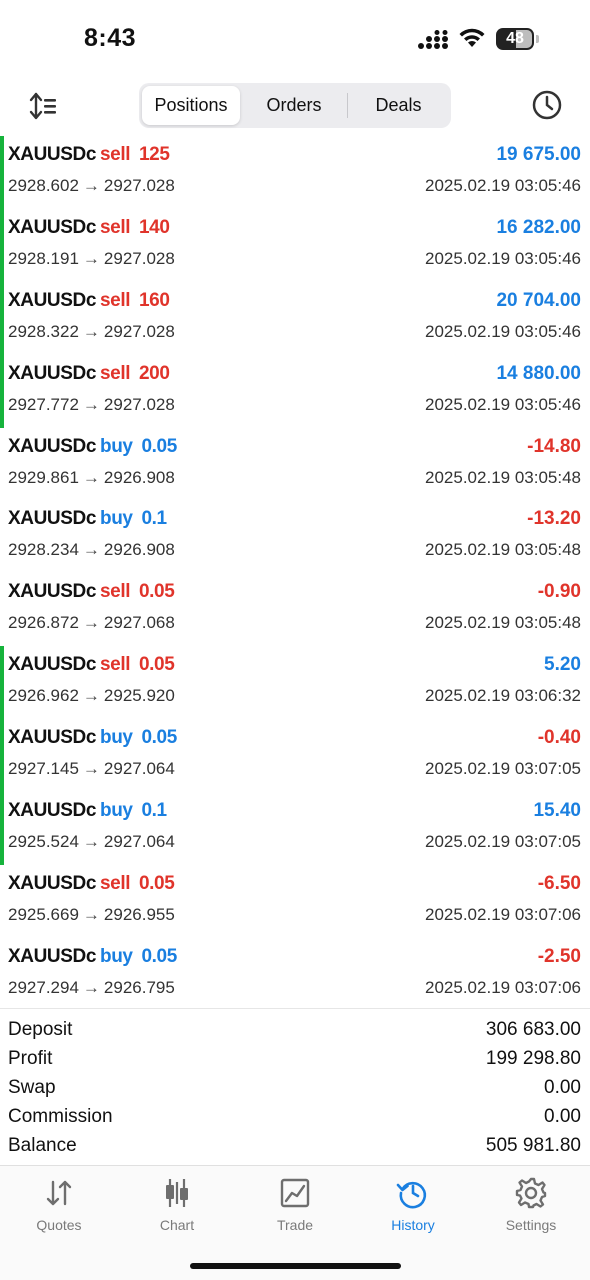  Describe the element at coordinates (557, 811) in the screenshot. I see `deal-profit: 15.40` at that location.